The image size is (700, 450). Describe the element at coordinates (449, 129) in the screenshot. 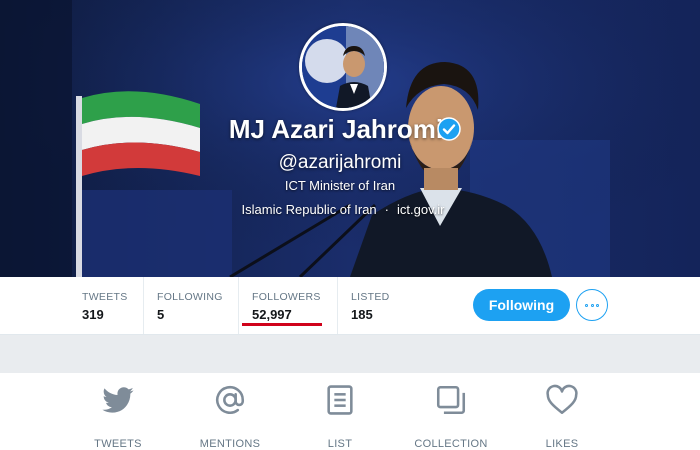

I see `verified-badge-icon` at that location.